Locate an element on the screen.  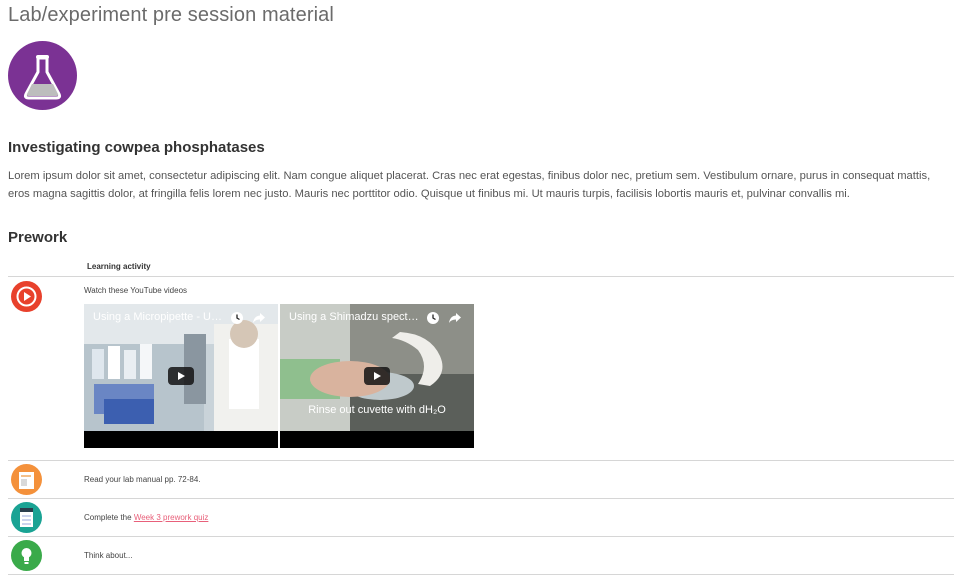
watch-videos-text: Watch these YouTube videos is located at coordinates (136, 290).